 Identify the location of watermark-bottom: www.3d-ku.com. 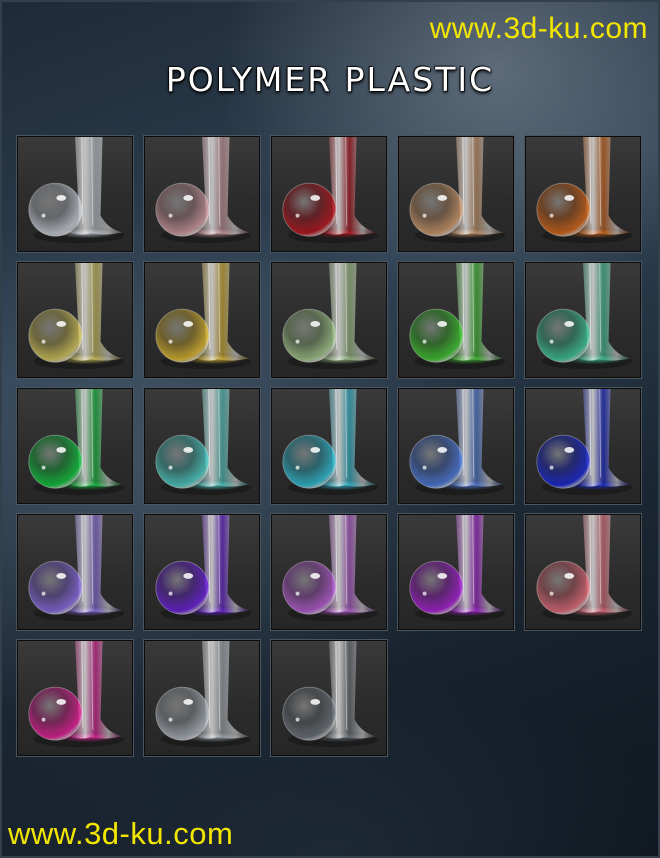
(121, 833).